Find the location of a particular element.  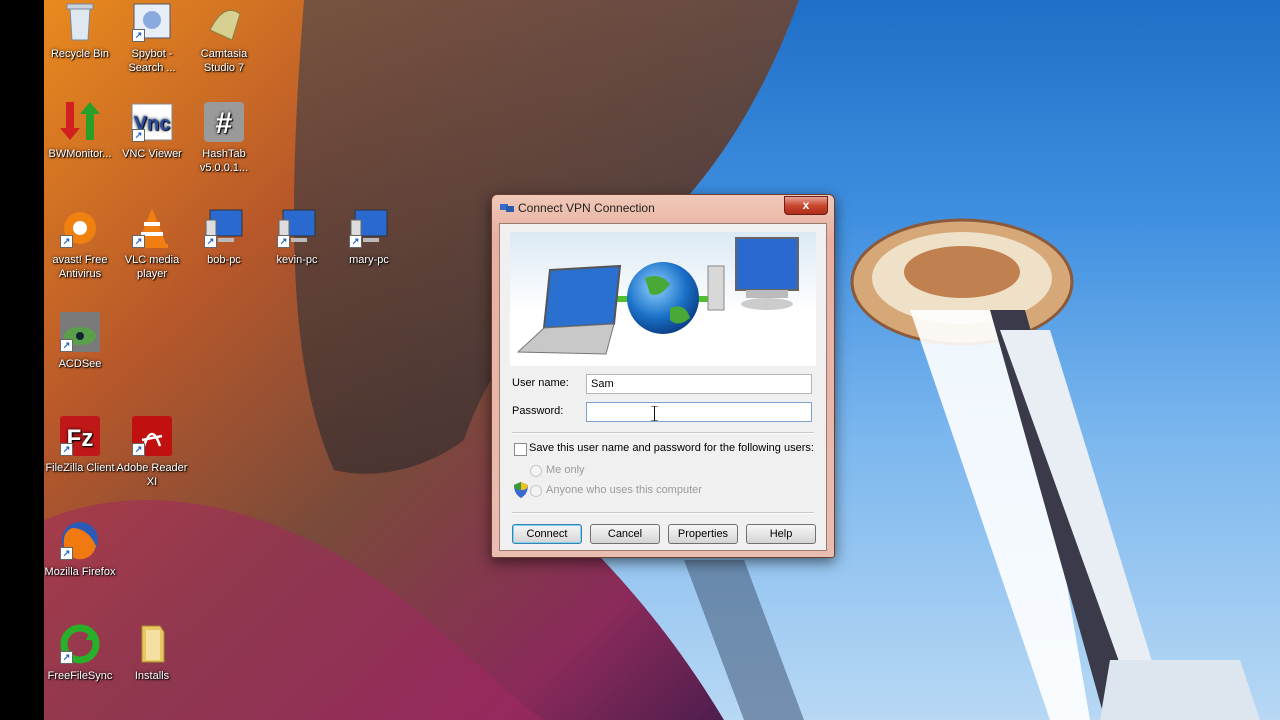

help-button: Help is located at coordinates (781, 534).